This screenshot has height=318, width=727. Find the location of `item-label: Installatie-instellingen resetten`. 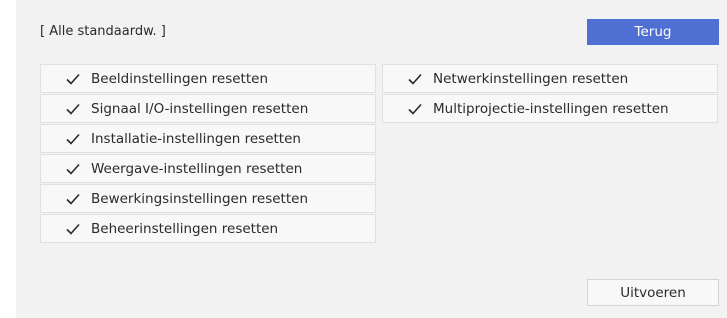

item-label: Installatie-instellingen resetten is located at coordinates (196, 138).